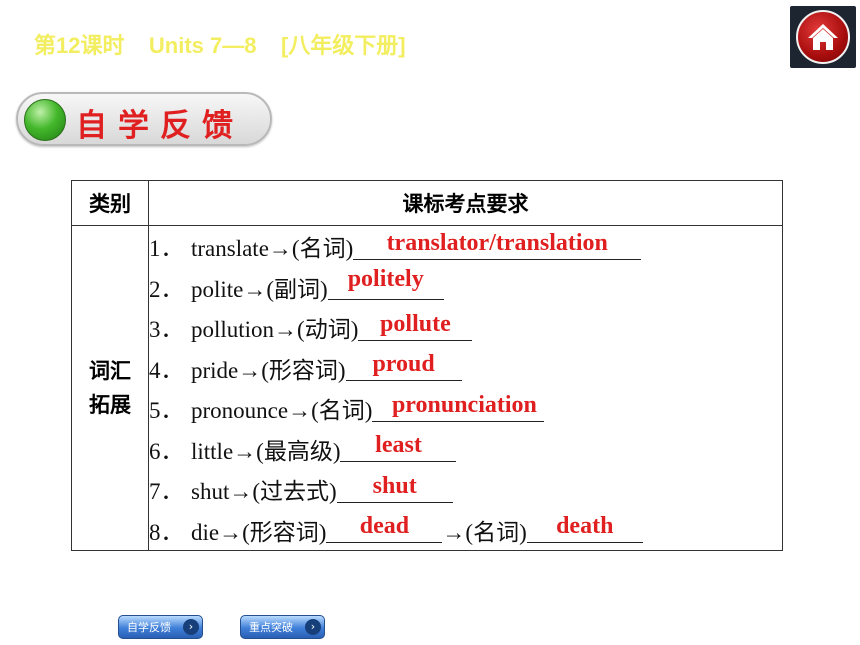  What do you see at coordinates (166, 532) in the screenshot?
I see `item-number: 8．` at bounding box center [166, 532].